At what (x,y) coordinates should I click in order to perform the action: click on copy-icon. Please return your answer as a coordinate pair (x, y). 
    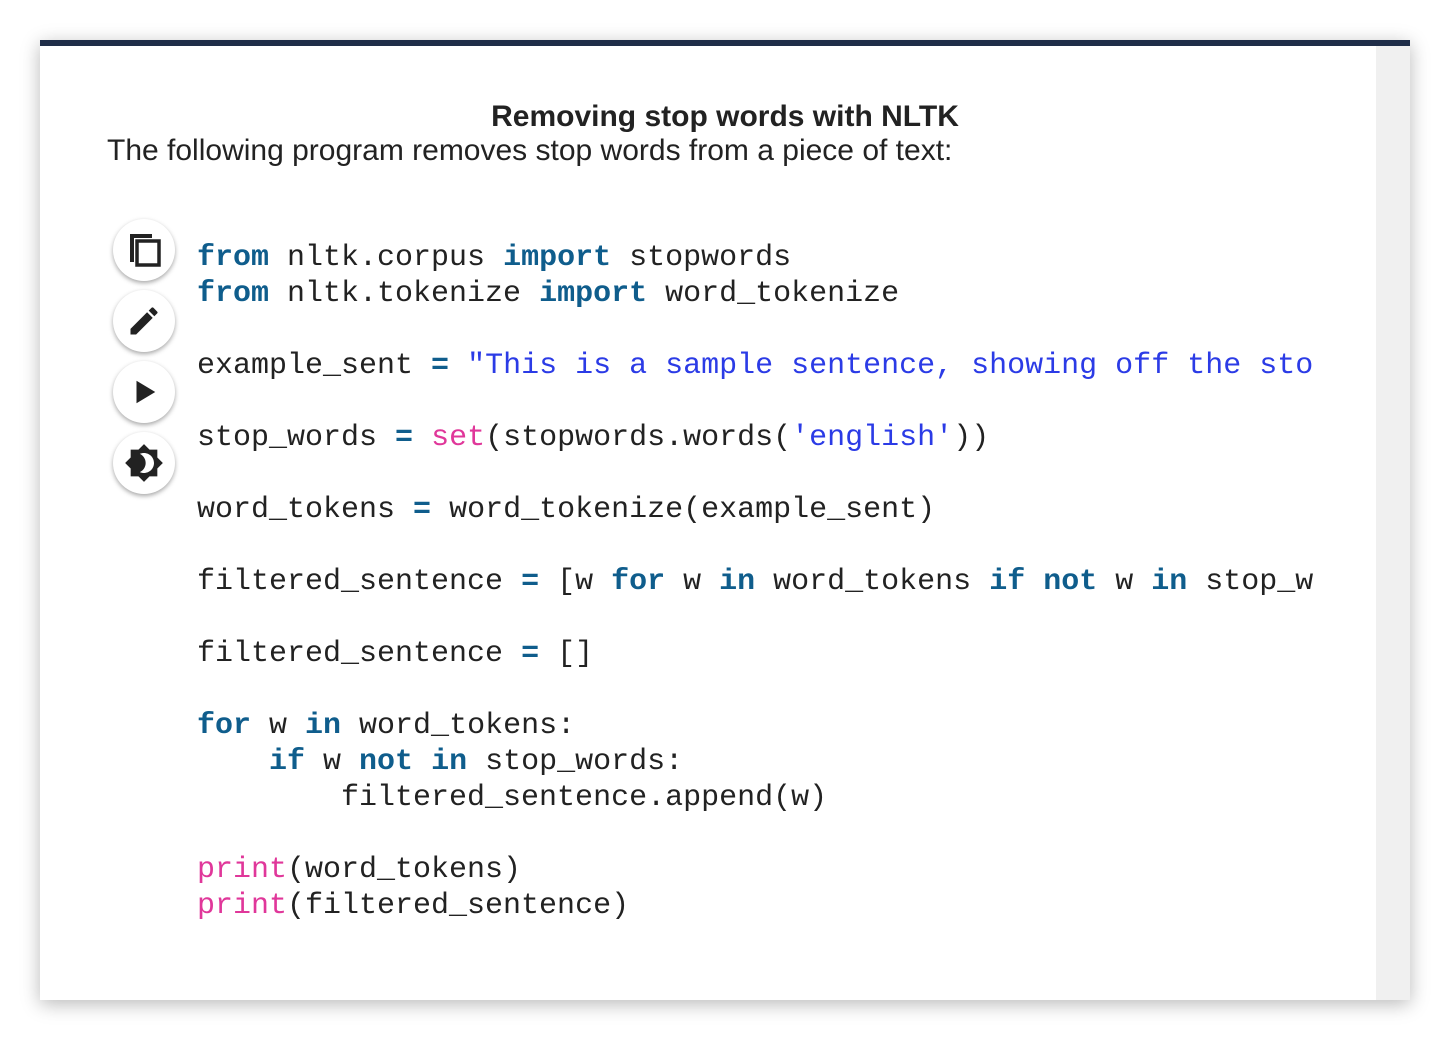
    Looking at the image, I should click on (144, 250).